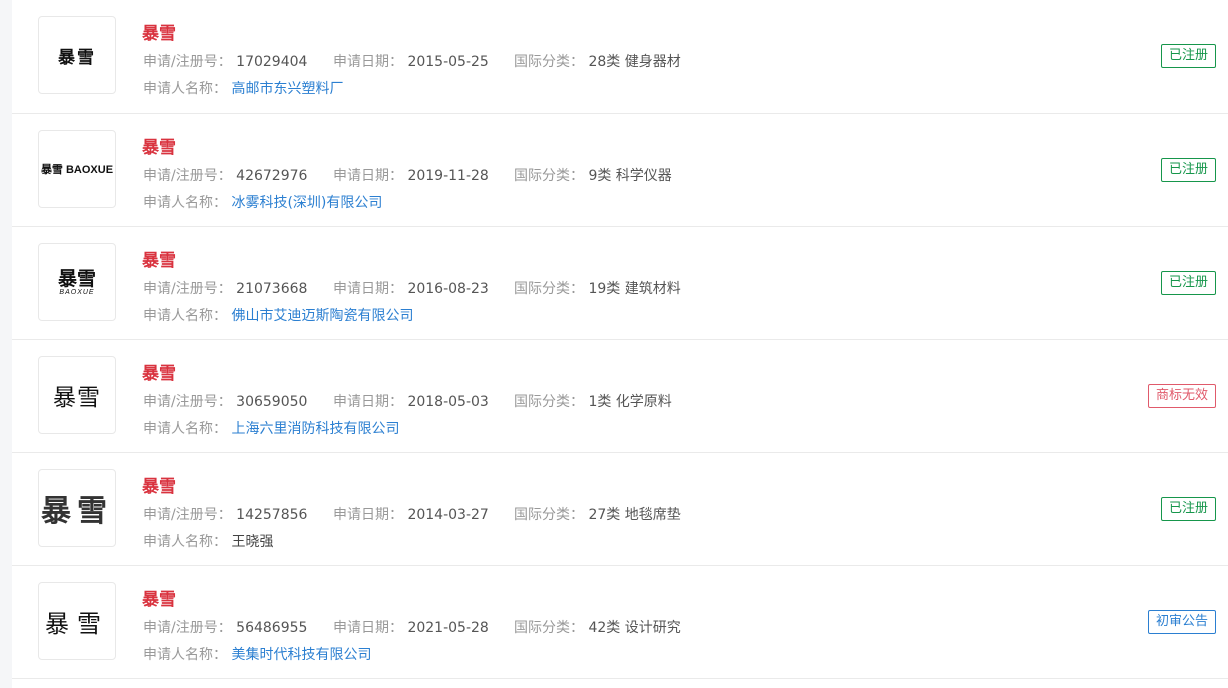 The width and height of the screenshot is (1228, 688). I want to click on applicant-line: 申请人名称： 佛山市艾迪迈斯陶瓷有限公司, so click(278, 315).